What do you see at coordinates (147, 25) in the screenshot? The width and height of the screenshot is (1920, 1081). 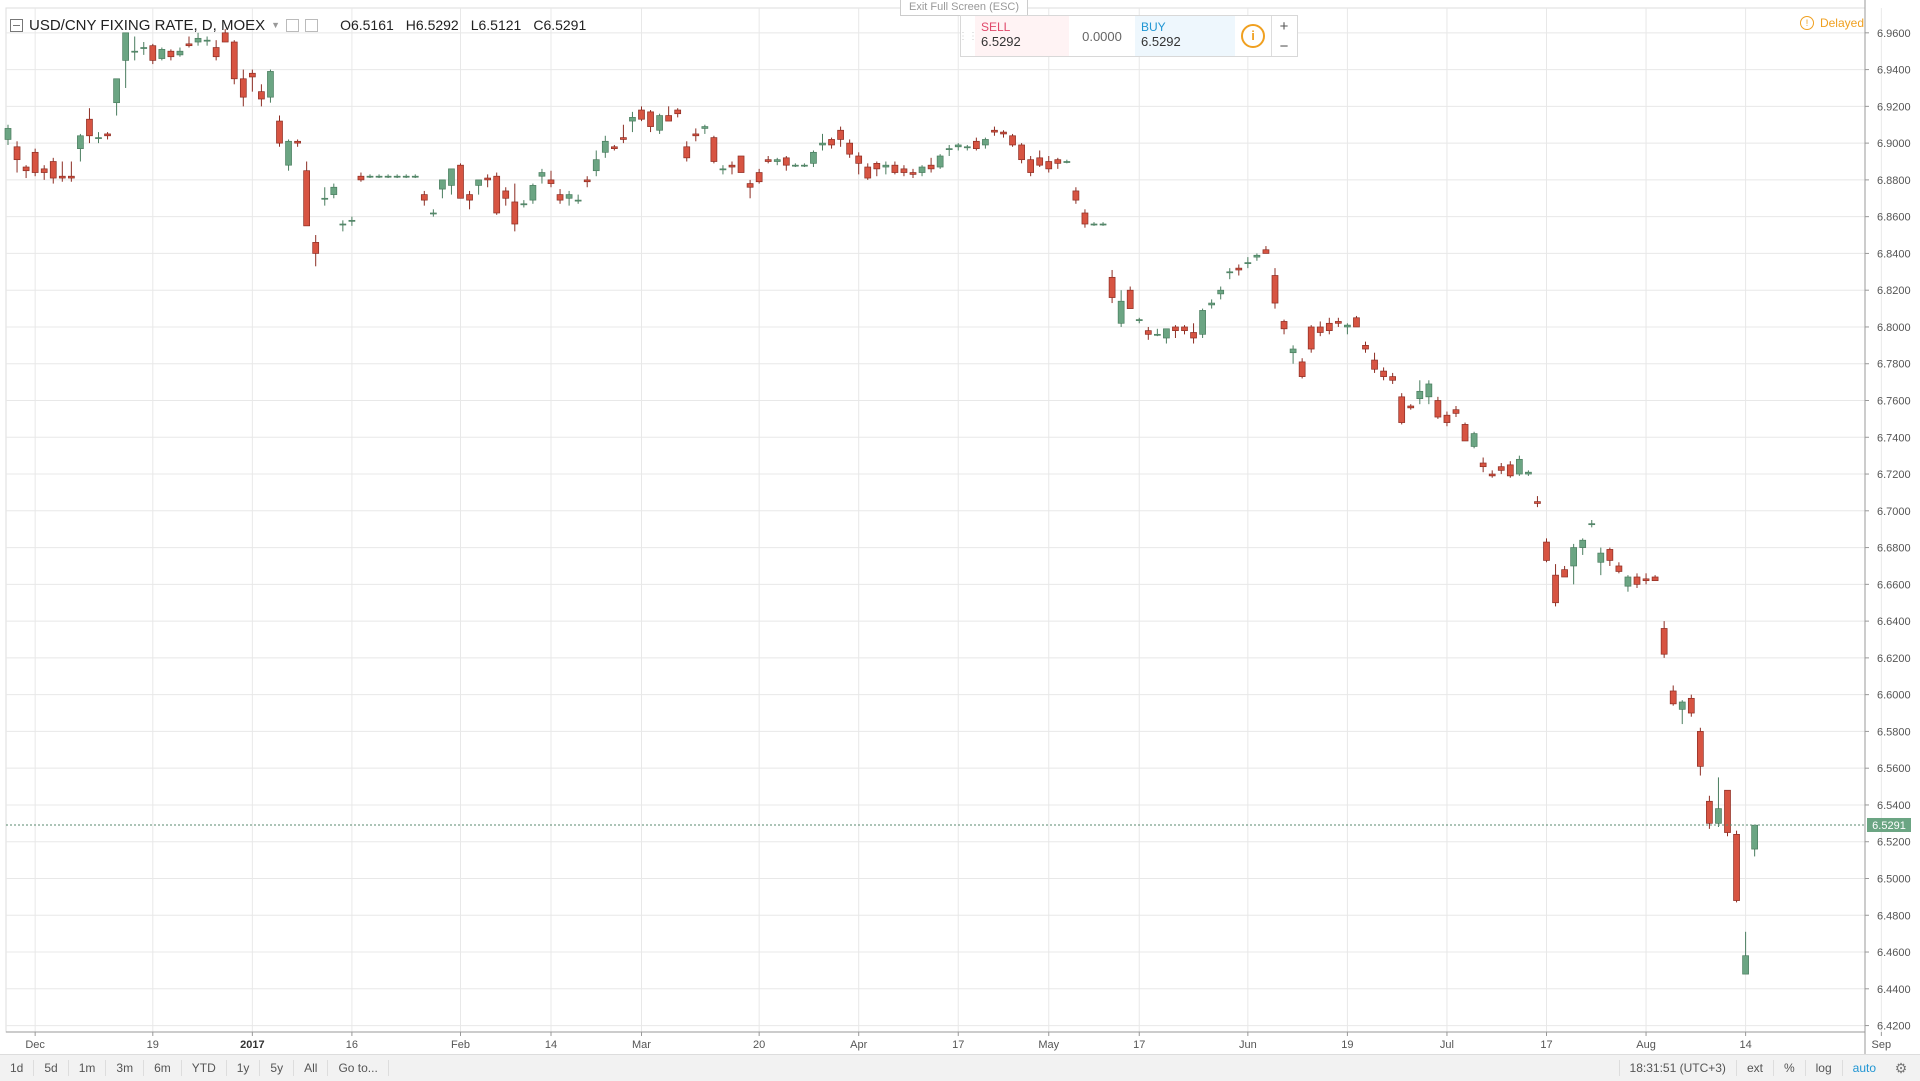 I see `symbol-title: USD/CNY FIXING RATE, D, MOEX` at bounding box center [147, 25].